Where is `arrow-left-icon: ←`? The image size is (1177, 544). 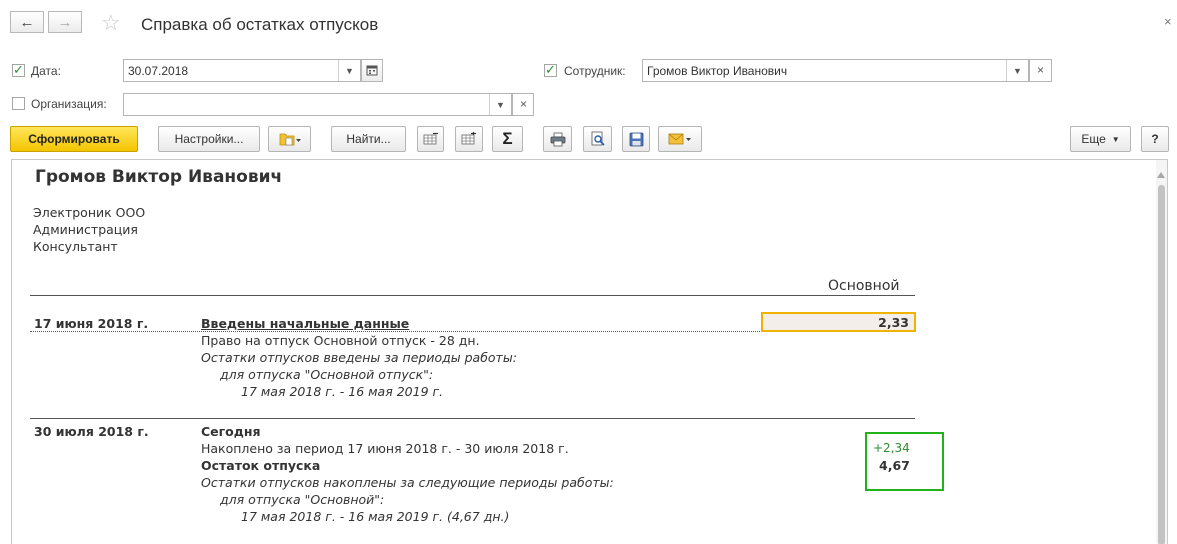
arrow-left-icon: ← is located at coordinates (27, 22).